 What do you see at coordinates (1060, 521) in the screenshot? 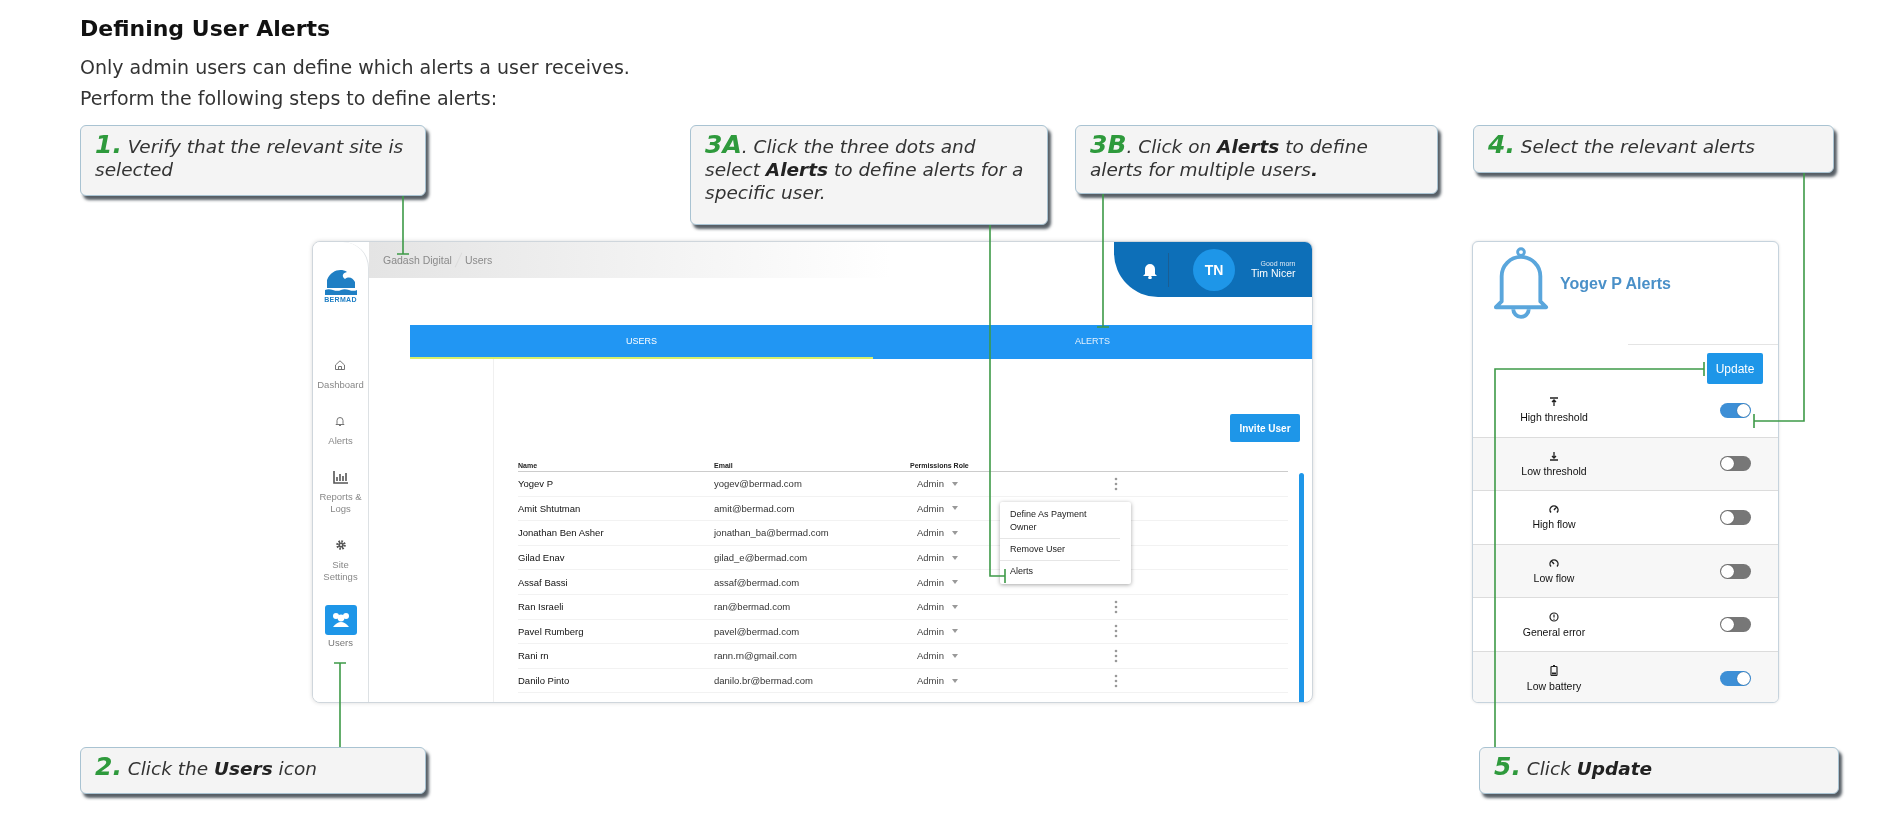
I see `menu-item: Define As Payment Owner` at bounding box center [1060, 521].